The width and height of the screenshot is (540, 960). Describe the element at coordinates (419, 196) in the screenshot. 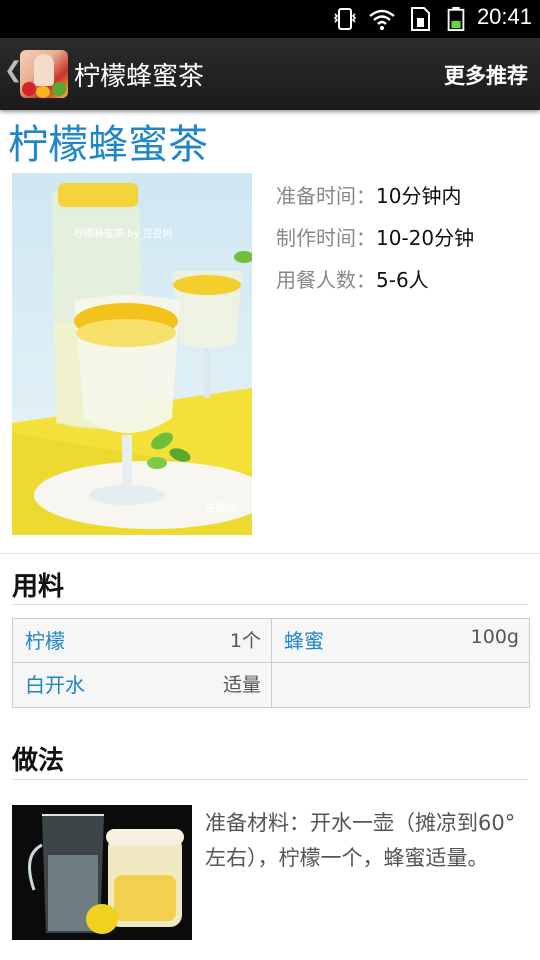

I see `info-value: 10分钟内` at that location.